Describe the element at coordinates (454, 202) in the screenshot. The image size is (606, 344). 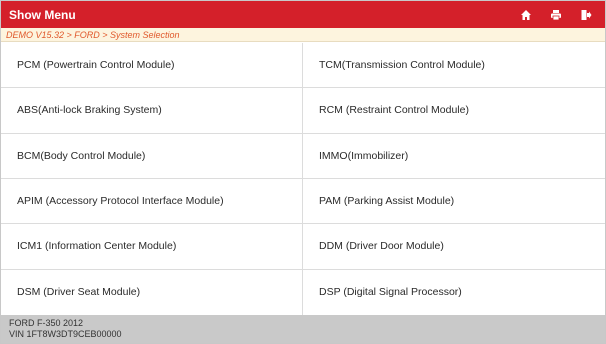
I see `system-item-pam: PAM (Parking Assist Module)` at that location.